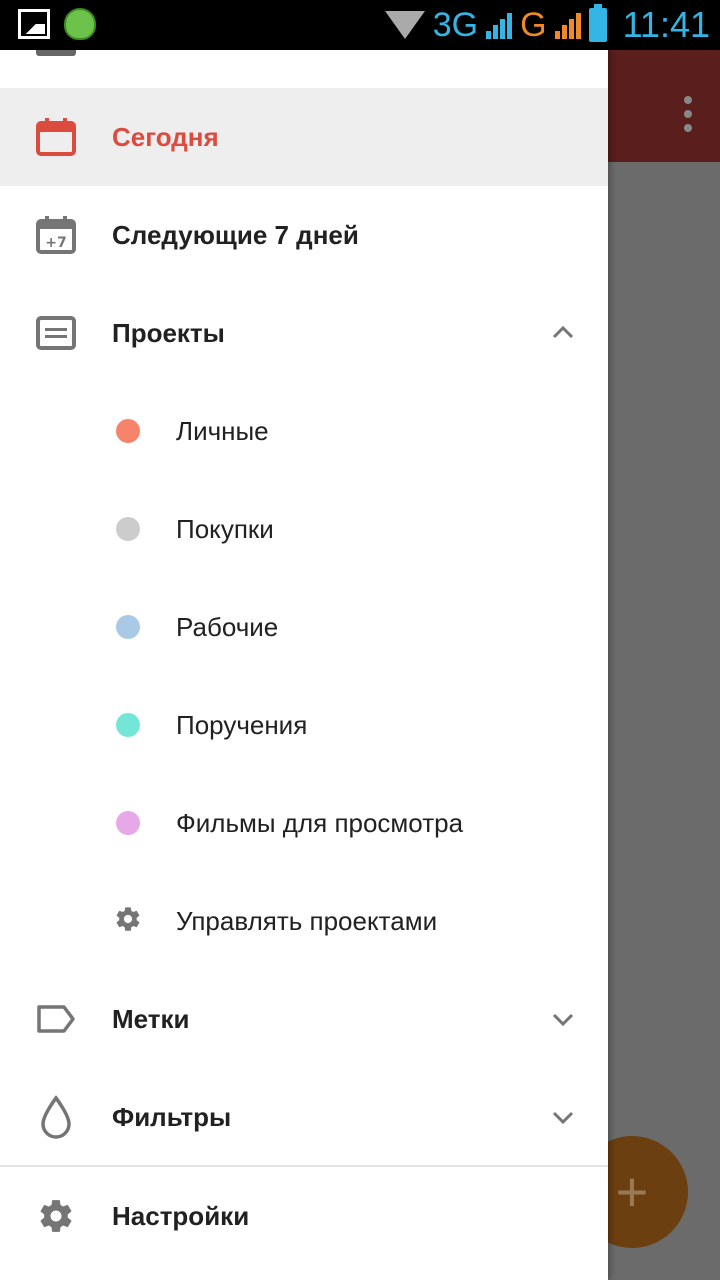 The height and width of the screenshot is (1280, 720). What do you see at coordinates (56, 1117) in the screenshot?
I see `filter-drop-icon` at bounding box center [56, 1117].